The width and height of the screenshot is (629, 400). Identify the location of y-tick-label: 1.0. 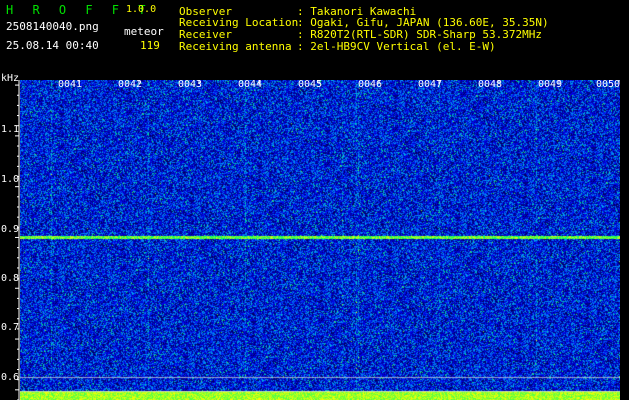
(10, 179).